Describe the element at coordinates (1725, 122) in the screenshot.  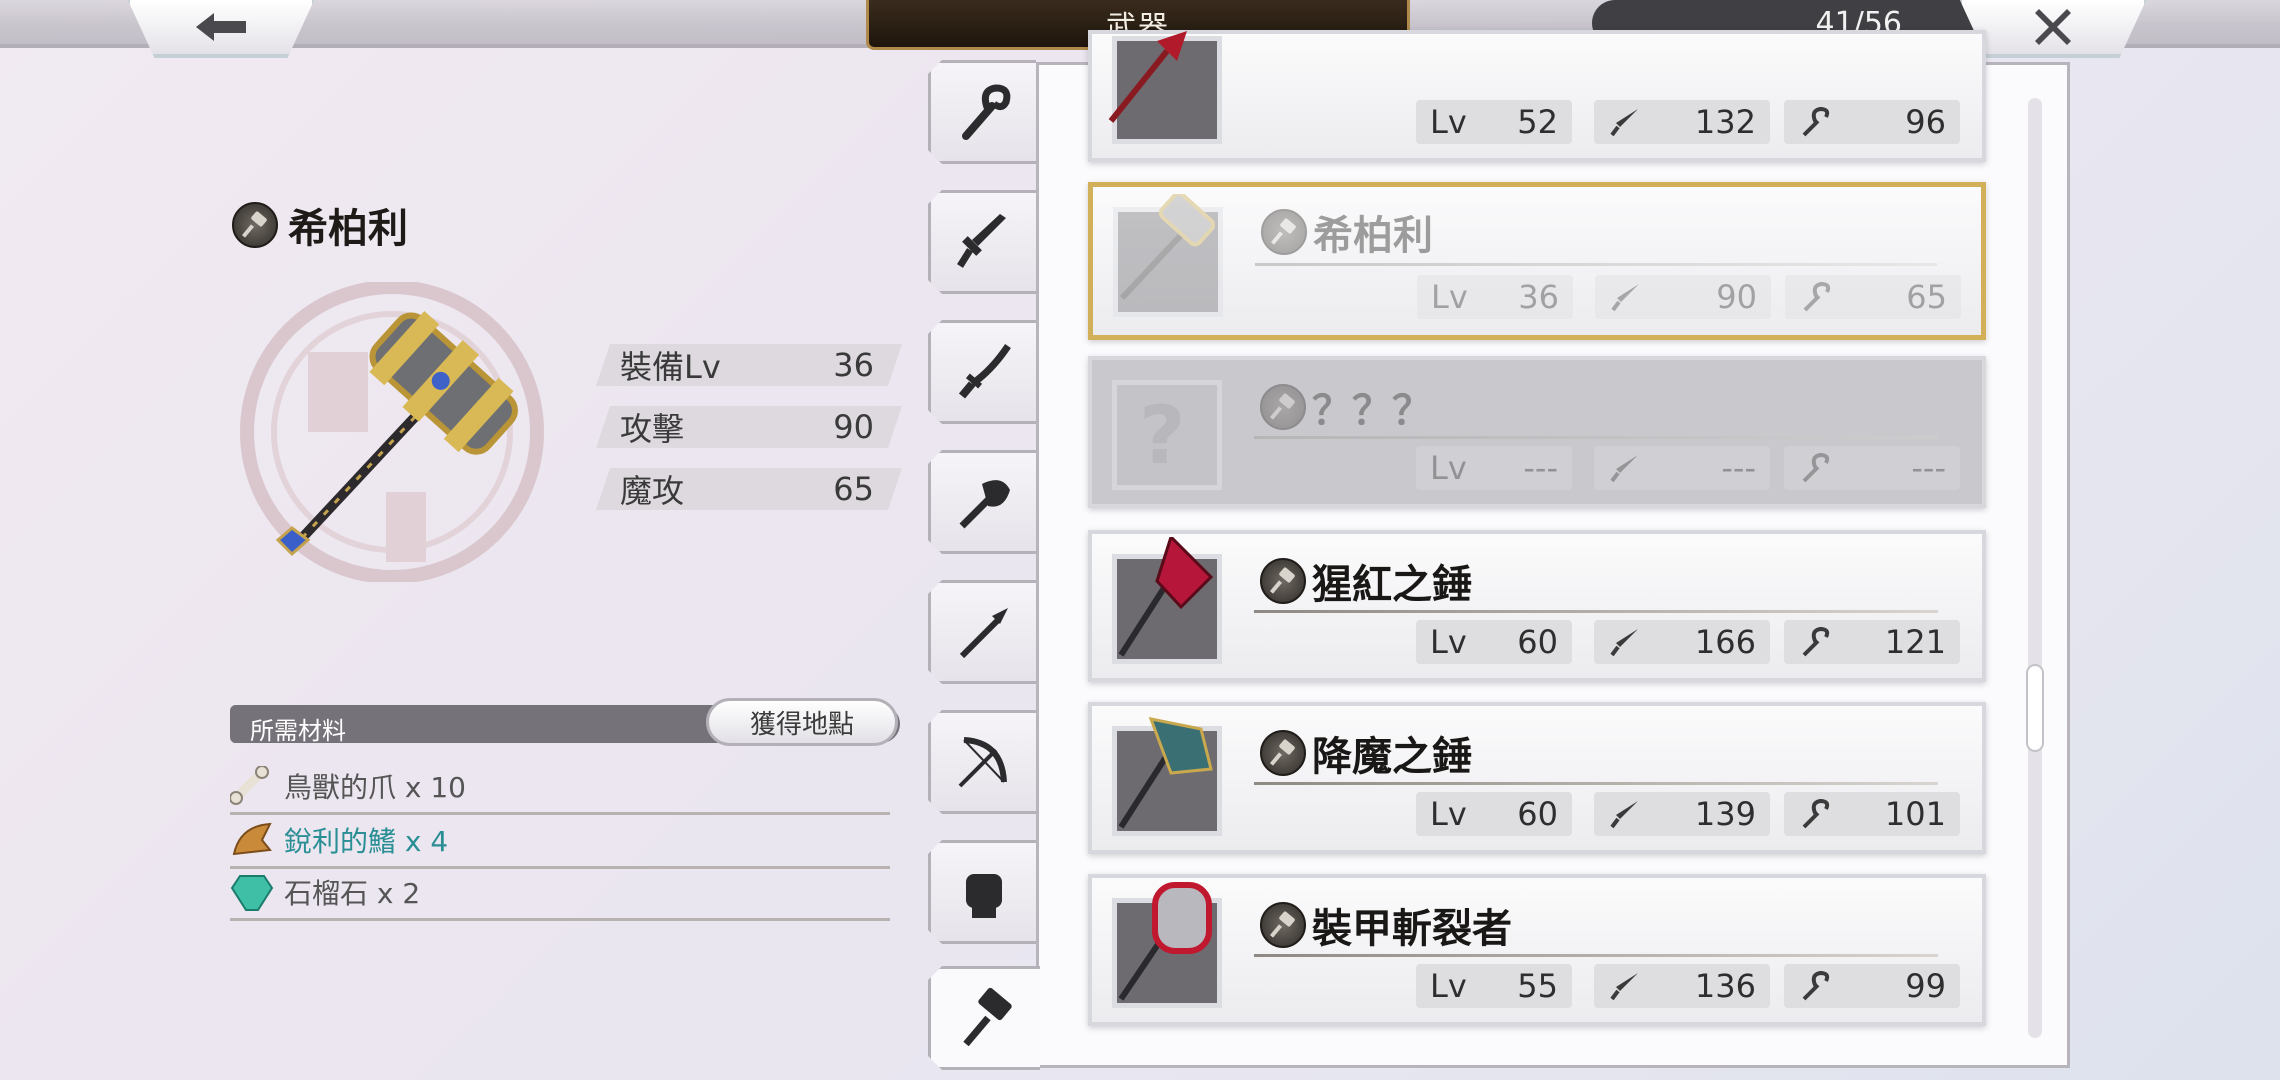
I see `atk-value: 132` at that location.